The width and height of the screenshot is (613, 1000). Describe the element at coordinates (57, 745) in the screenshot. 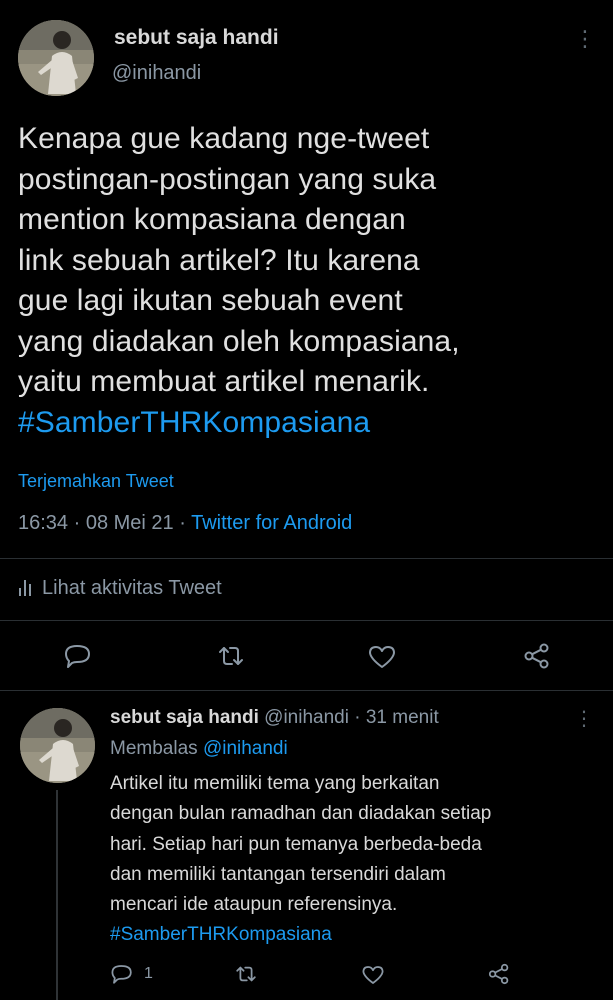

I see `reply-avatar` at that location.